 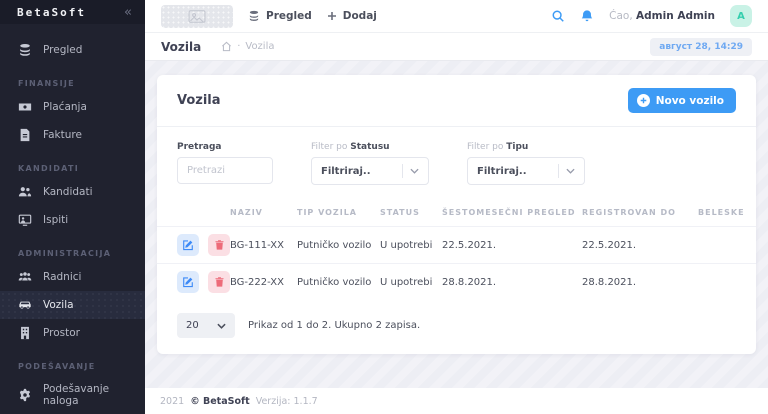 What do you see at coordinates (609, 245) in the screenshot?
I see `cell-registrovan: 22.5.2021.` at bounding box center [609, 245].